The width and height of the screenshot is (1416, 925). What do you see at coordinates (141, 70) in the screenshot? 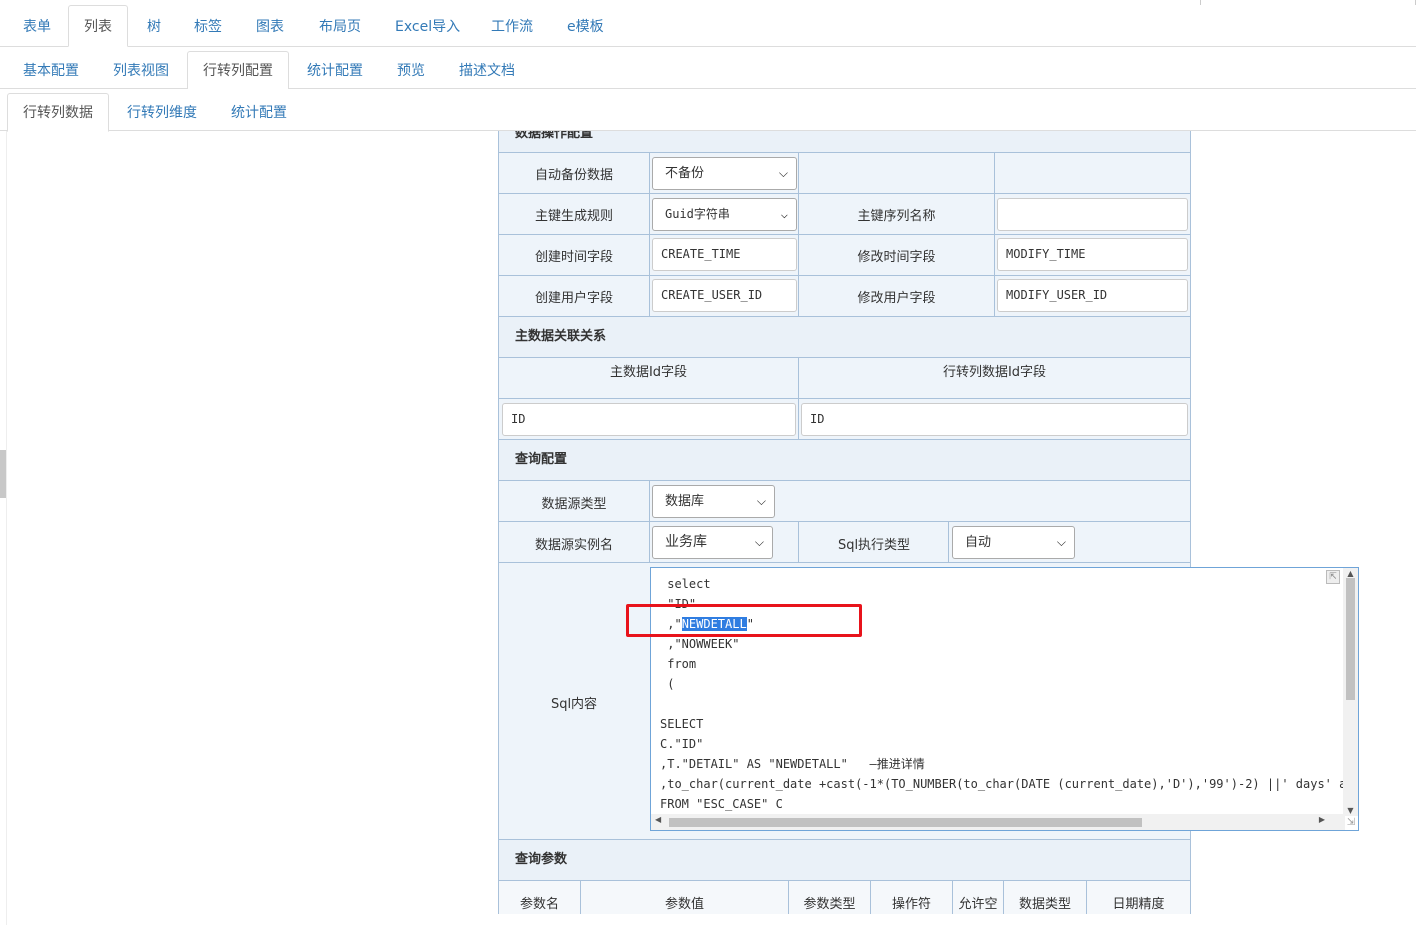
I see `tab-list-view: 列表视图` at bounding box center [141, 70].